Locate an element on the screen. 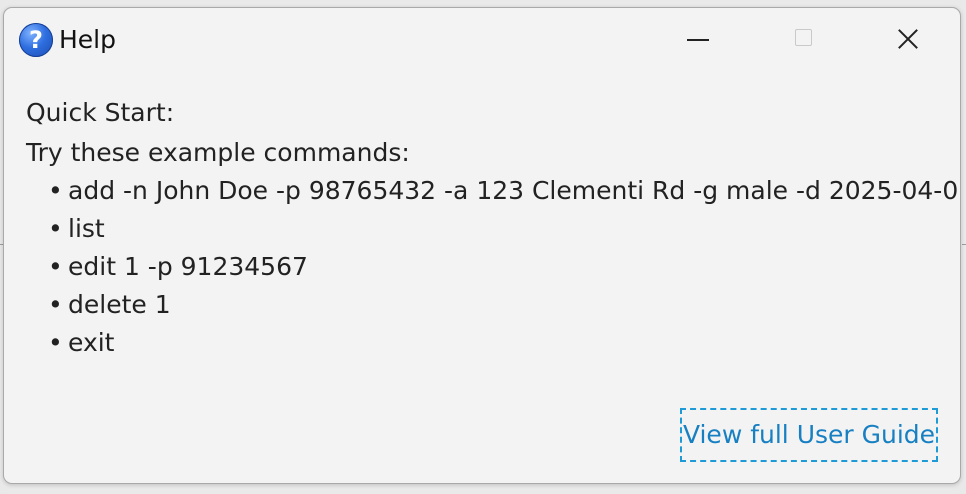  minimize-icon is located at coordinates (698, 40).